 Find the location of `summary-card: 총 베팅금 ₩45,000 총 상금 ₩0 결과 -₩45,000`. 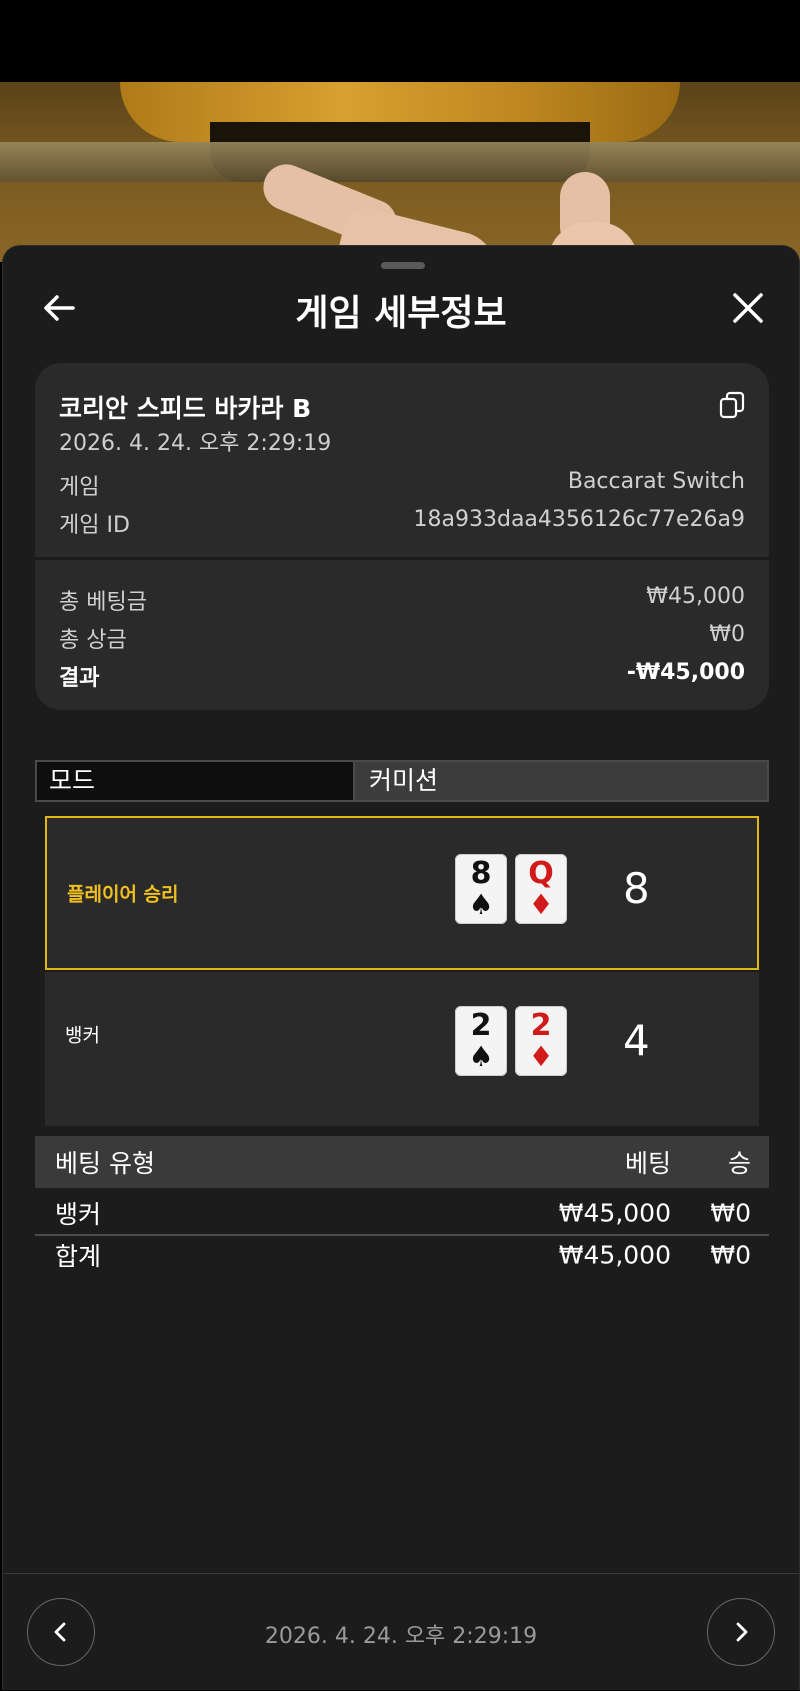

summary-card: 총 베팅금 ₩45,000 총 상금 ₩0 결과 -₩45,000 is located at coordinates (402, 635).